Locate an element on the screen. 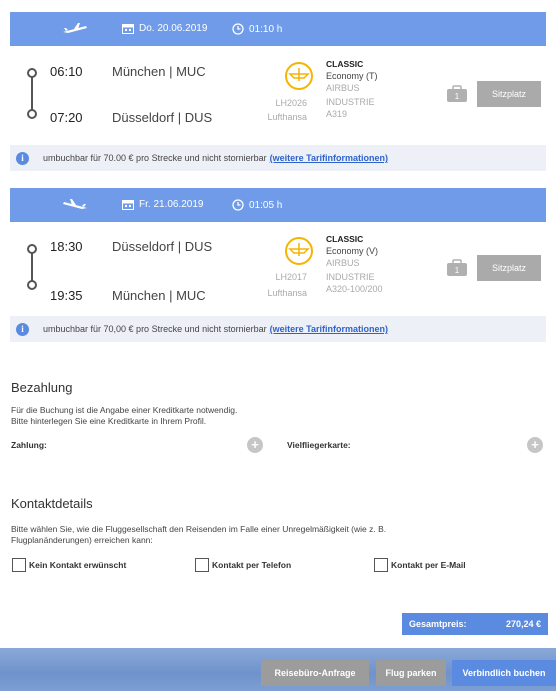 Image resolution: width=556 pixels, height=691 pixels. flight-number: LH2017 is located at coordinates (291, 277).